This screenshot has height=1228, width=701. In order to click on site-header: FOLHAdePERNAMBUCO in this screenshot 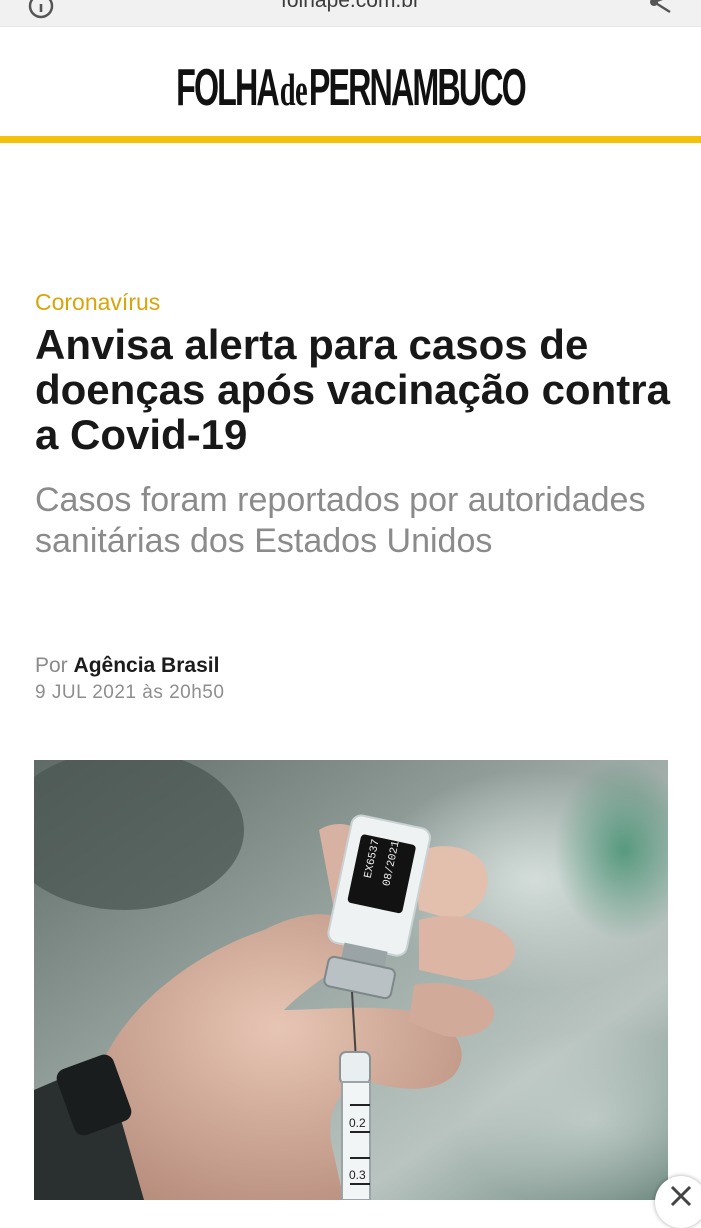, I will do `click(350, 81)`.